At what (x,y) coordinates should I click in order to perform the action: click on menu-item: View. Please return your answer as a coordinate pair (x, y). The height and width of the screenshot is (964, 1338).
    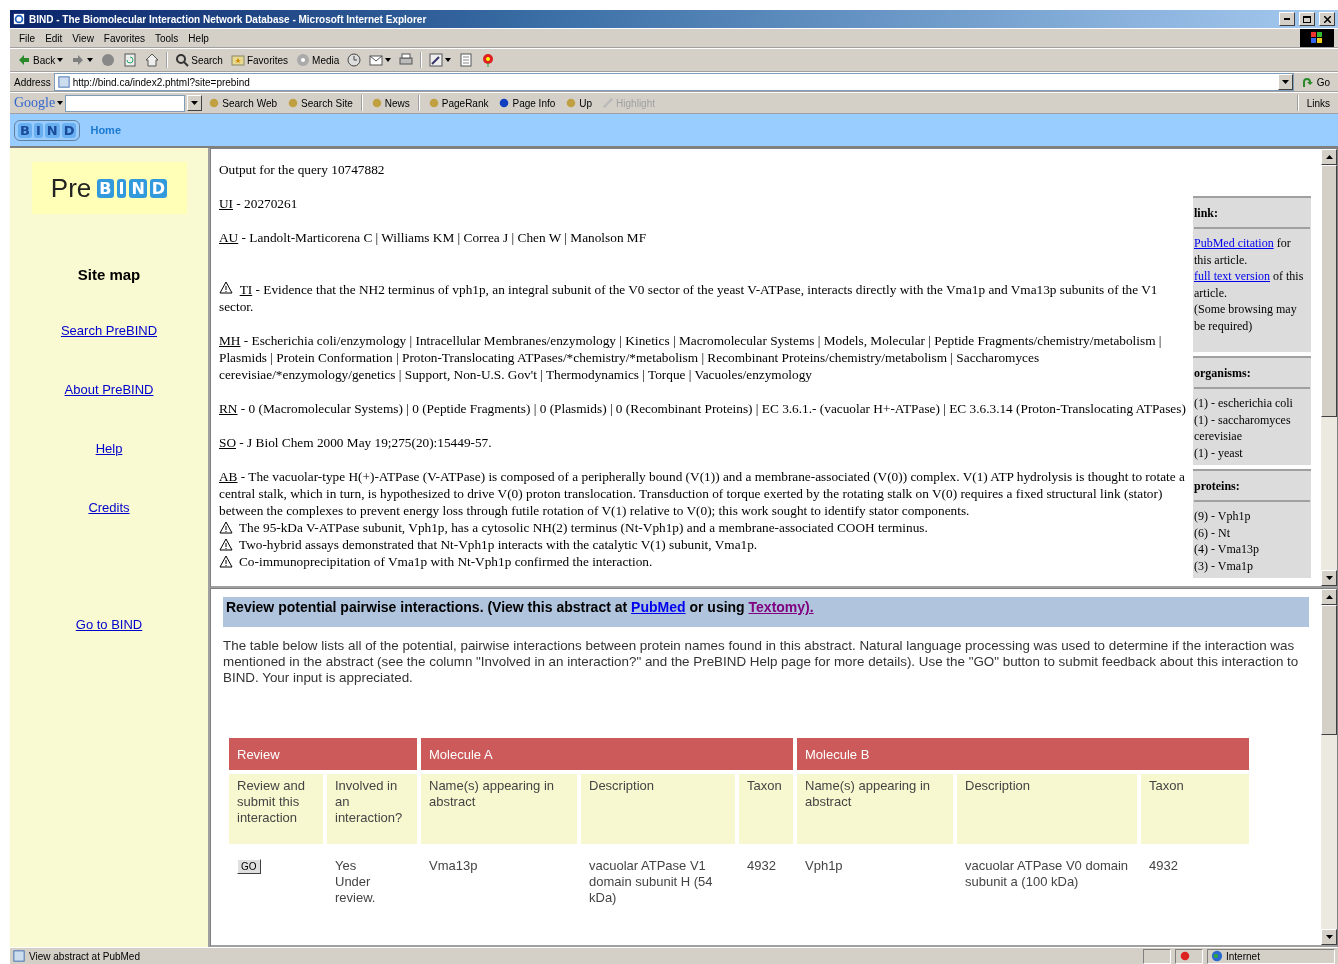
    Looking at the image, I should click on (83, 38).